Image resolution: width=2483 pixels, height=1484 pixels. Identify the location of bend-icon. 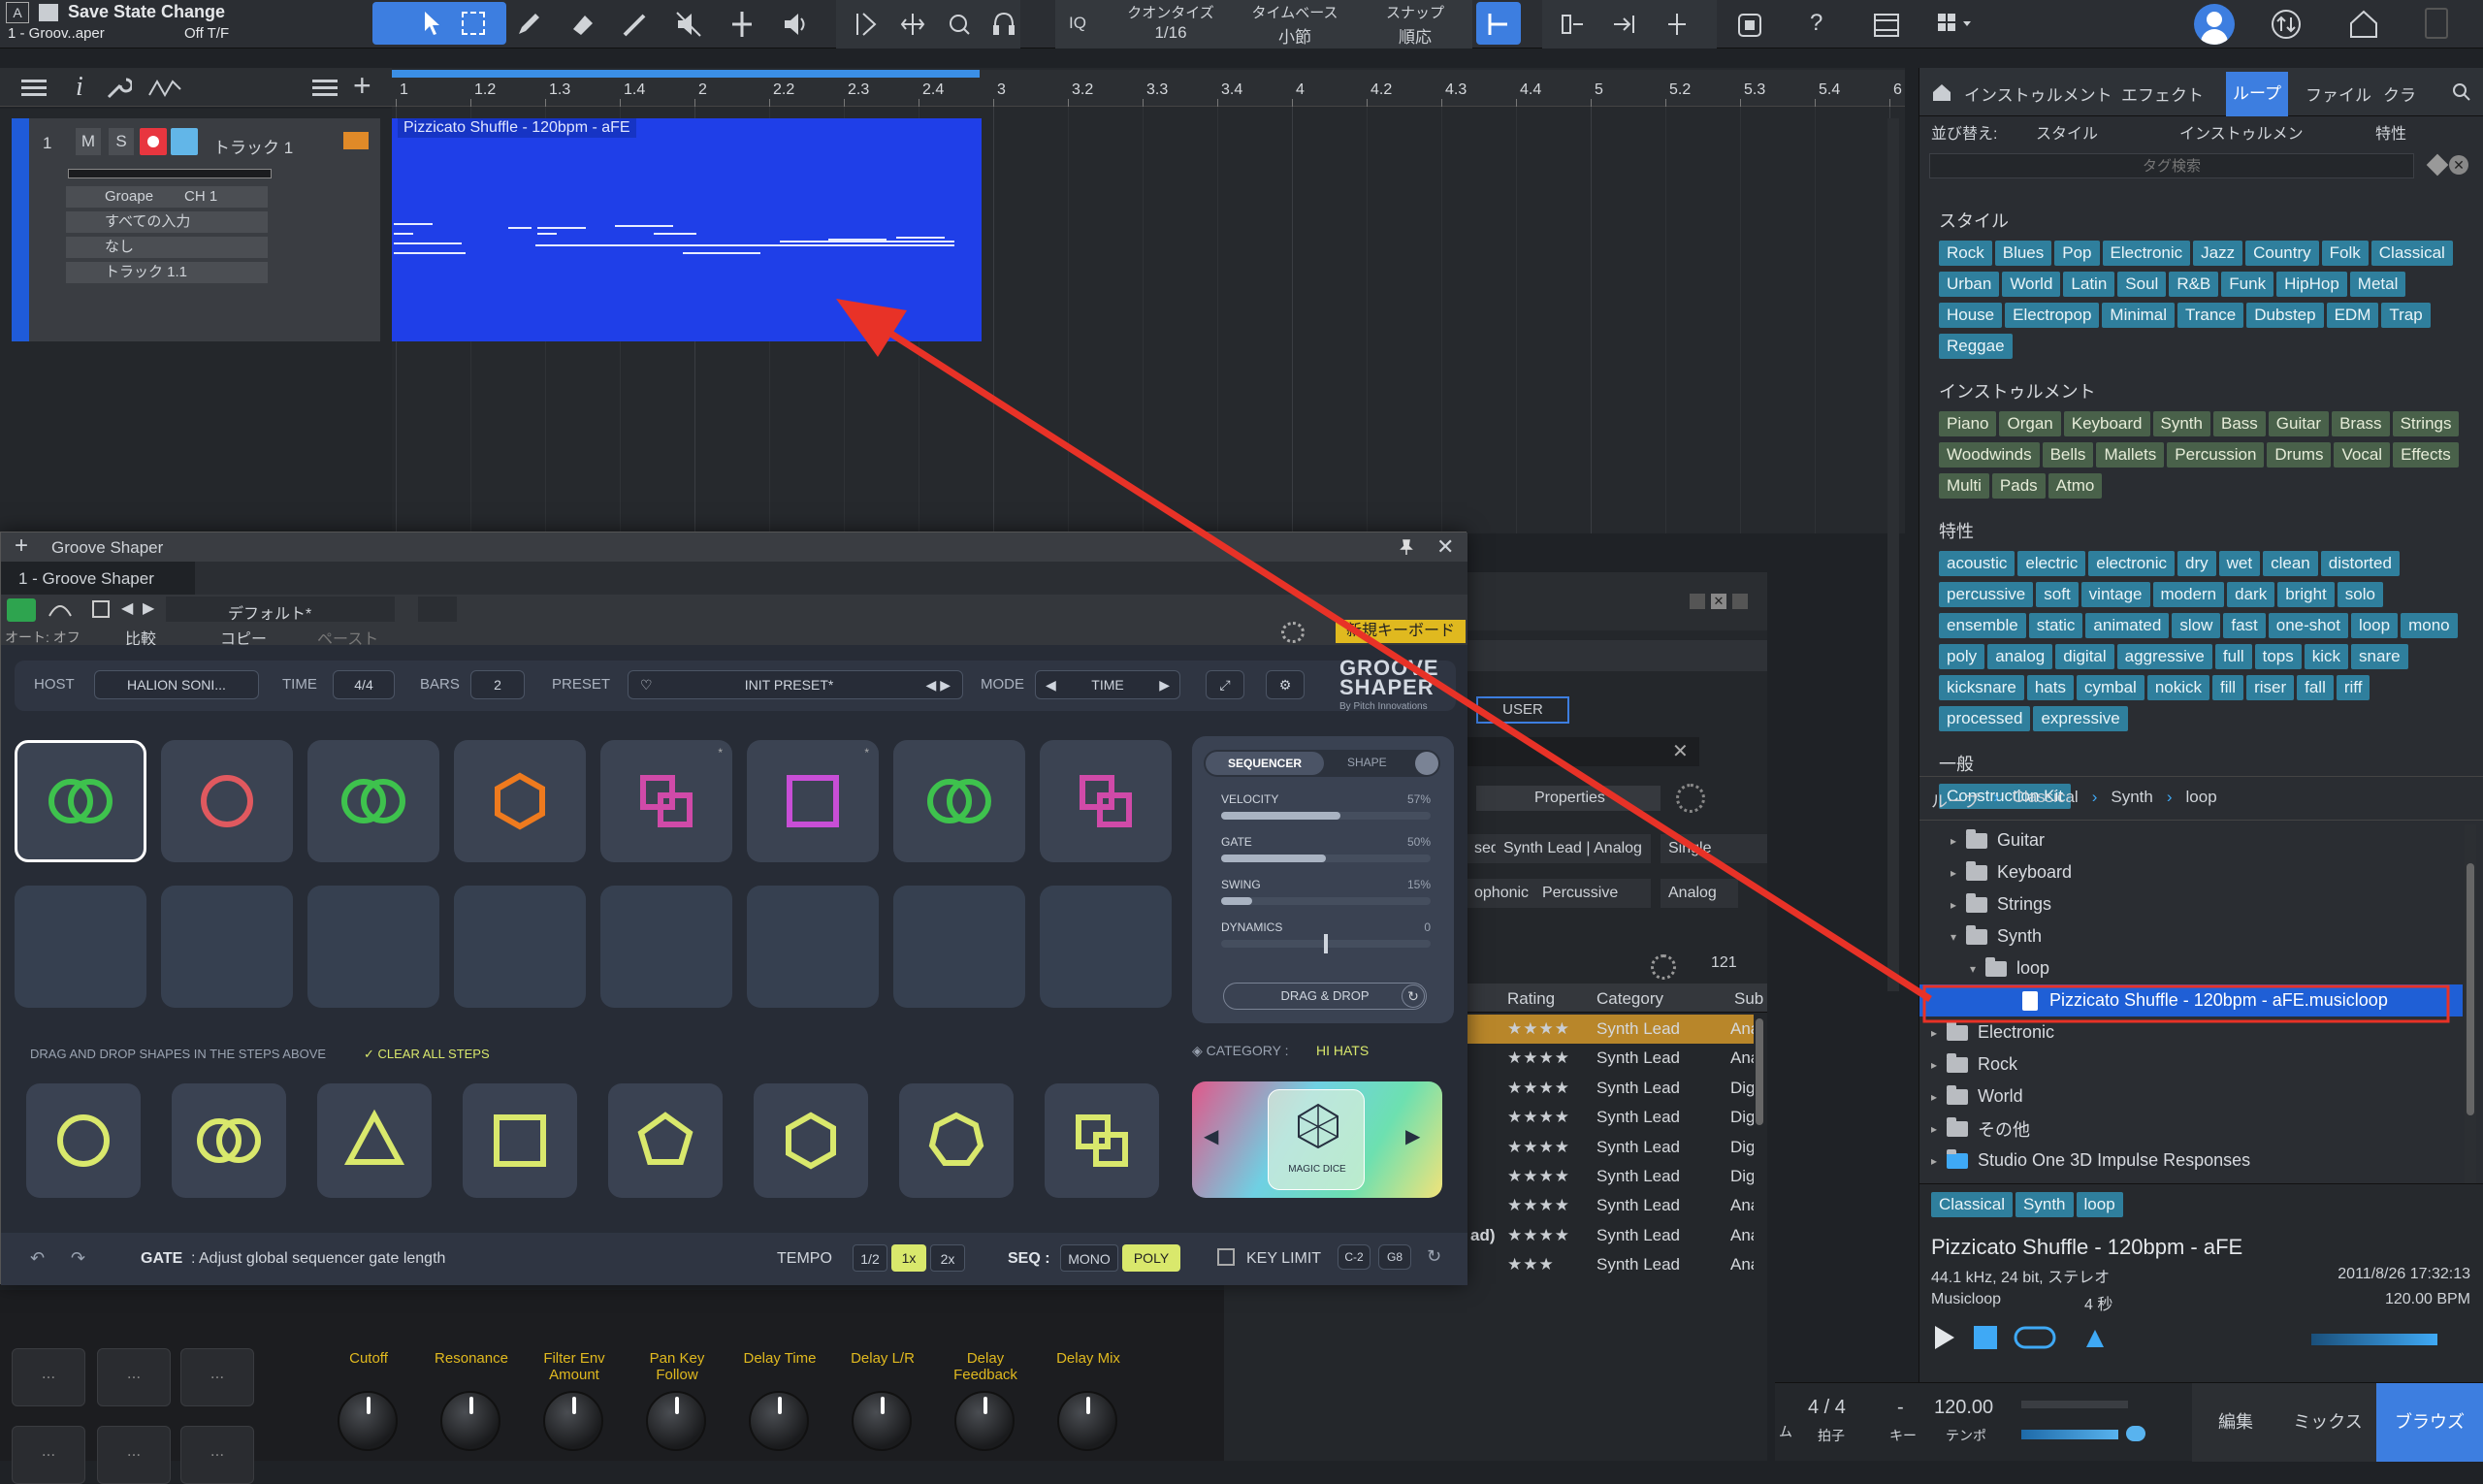
(867, 24).